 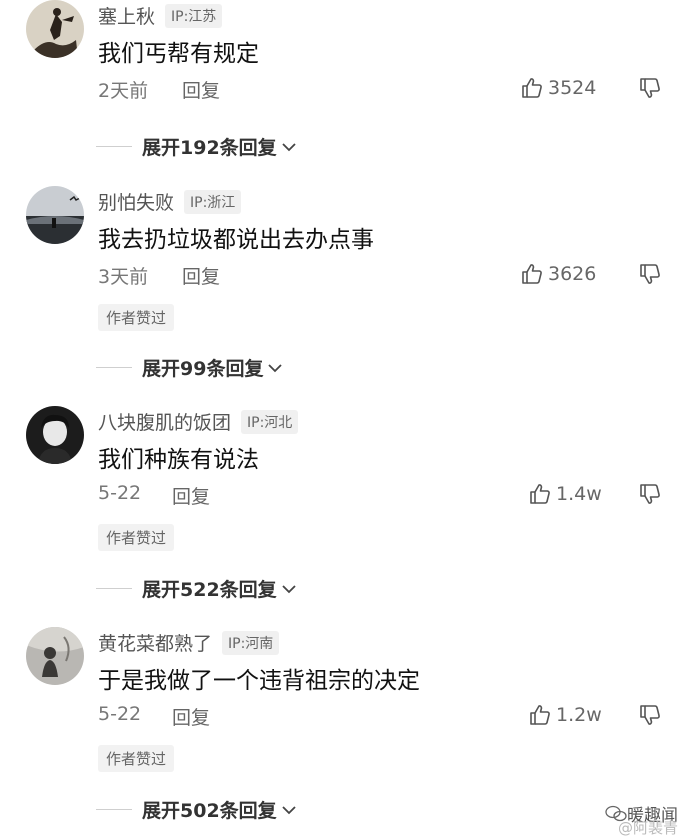 I want to click on name-row: 塞上秋 IP:江苏, so click(x=160, y=15).